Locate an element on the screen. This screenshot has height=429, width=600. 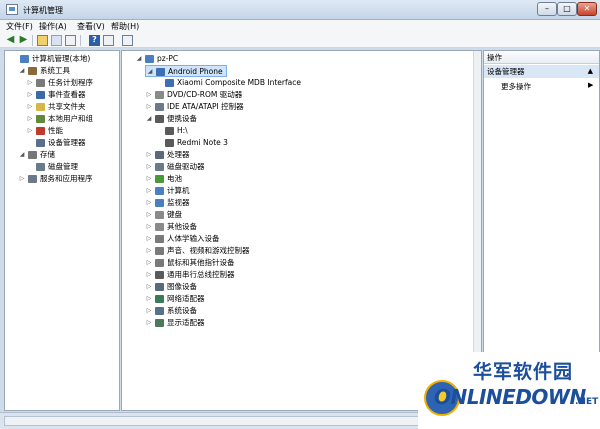
maximize-button: □ is located at coordinates (567, 9).